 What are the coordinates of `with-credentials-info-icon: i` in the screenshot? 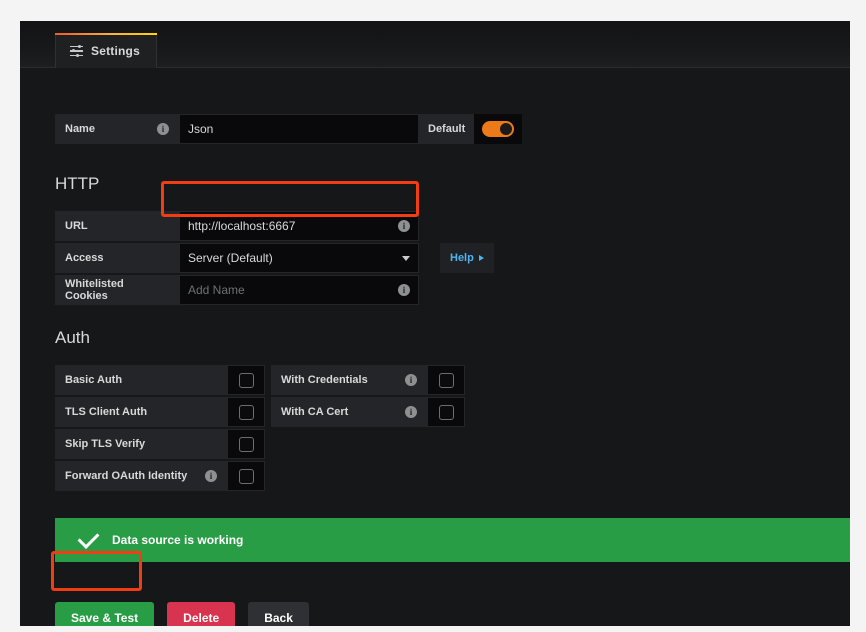 It's located at (411, 380).